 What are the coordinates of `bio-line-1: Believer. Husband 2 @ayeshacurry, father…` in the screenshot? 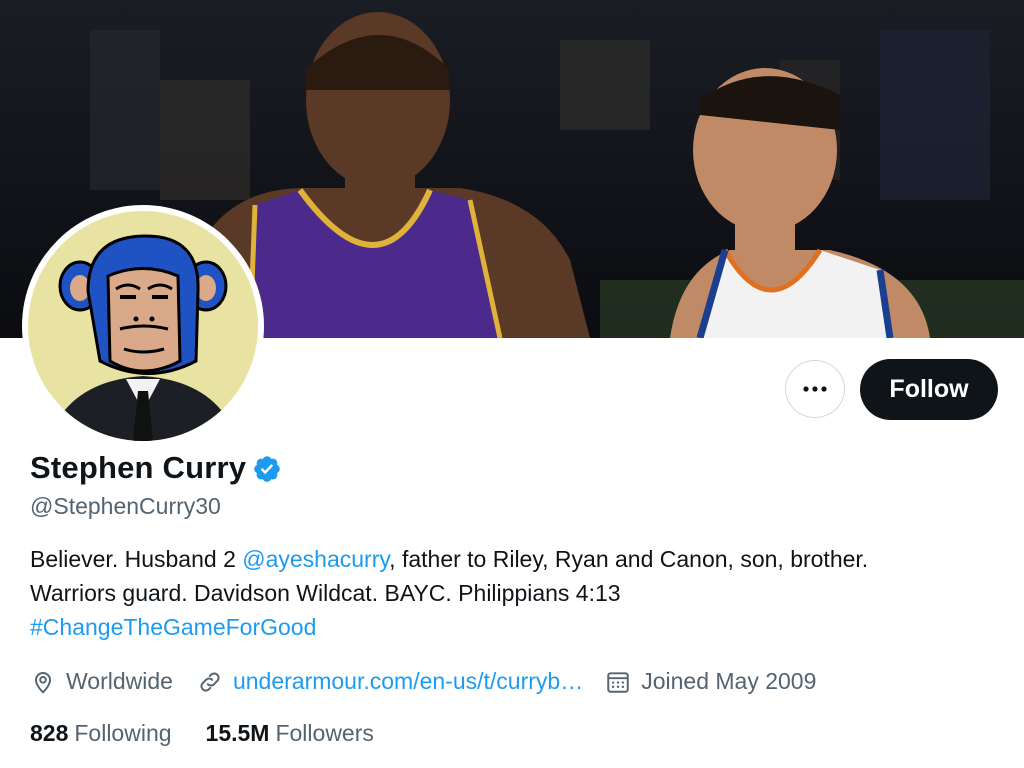 It's located at (520, 559).